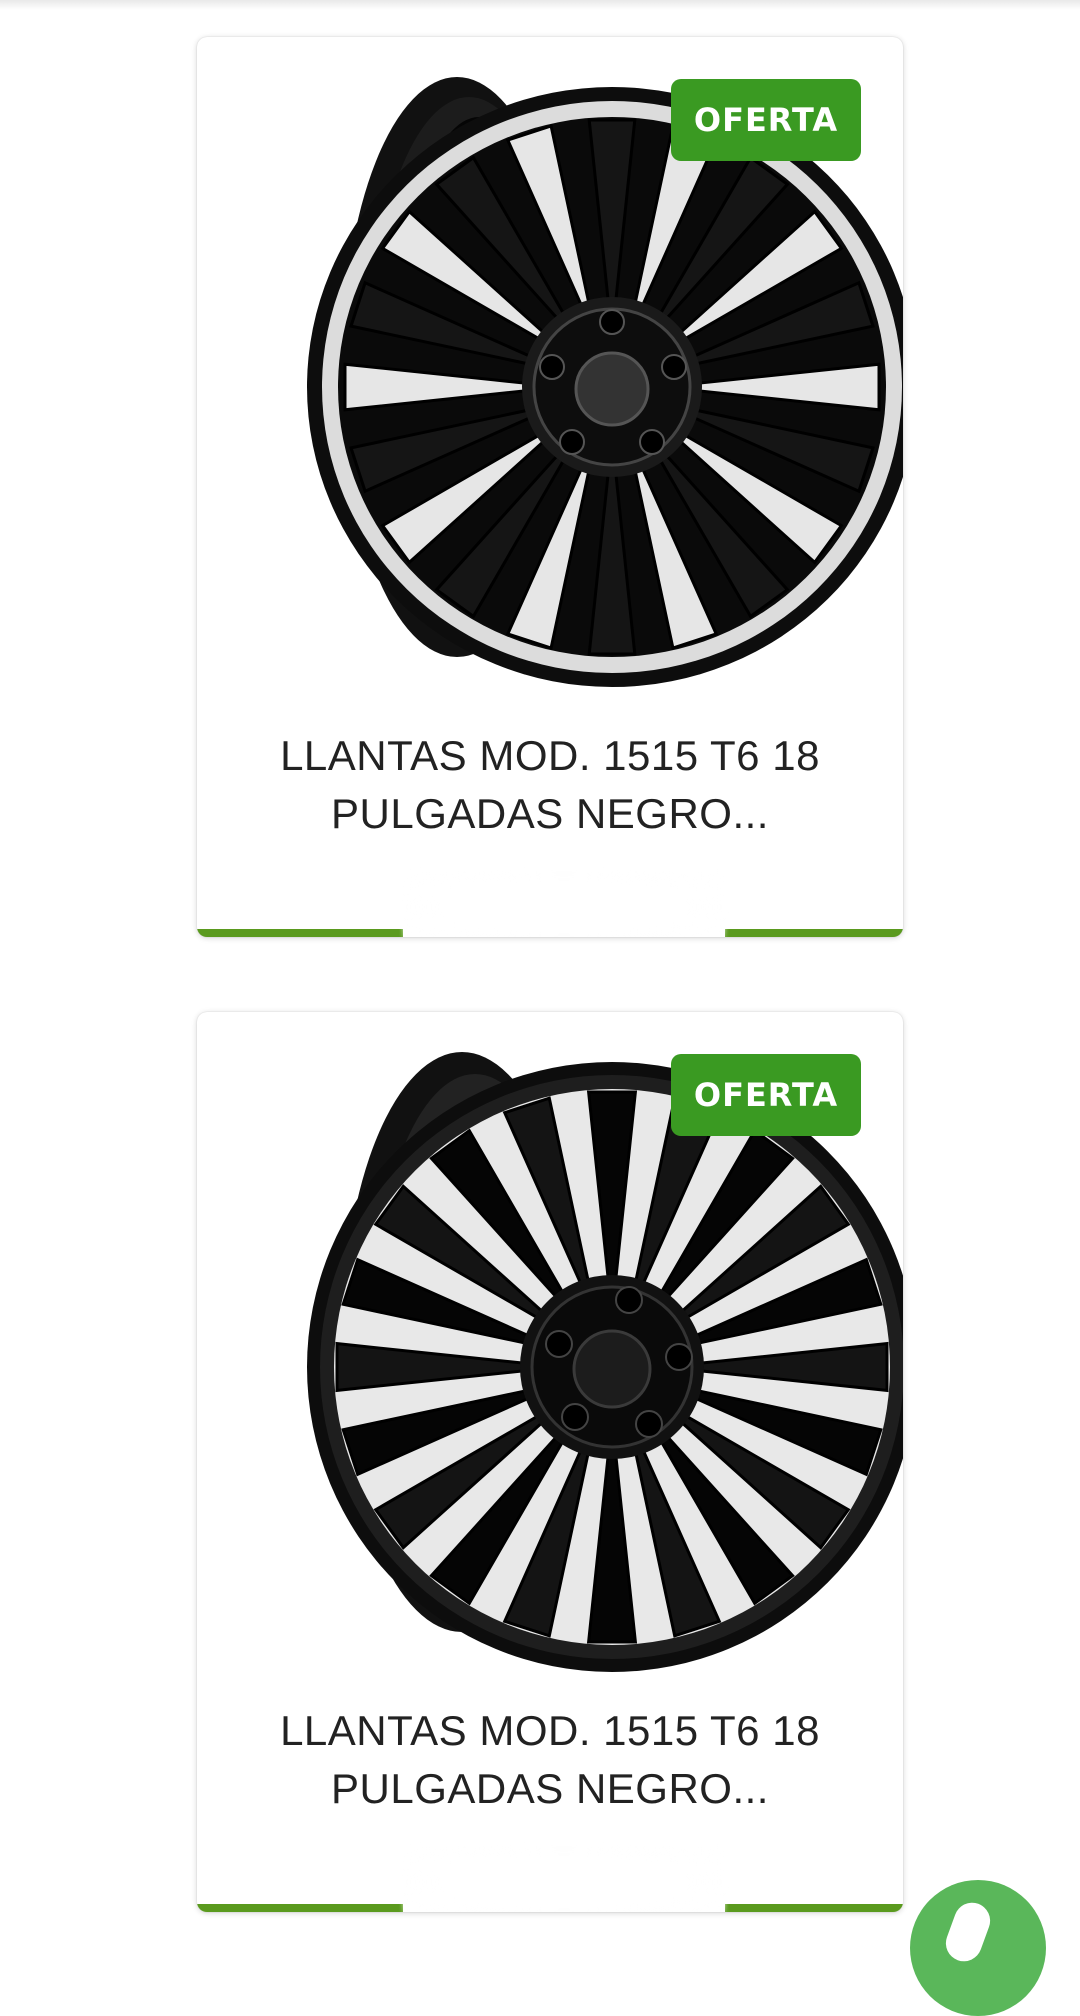 This screenshot has height=2016, width=1080. I want to click on top-shadow, so click(540, 5).